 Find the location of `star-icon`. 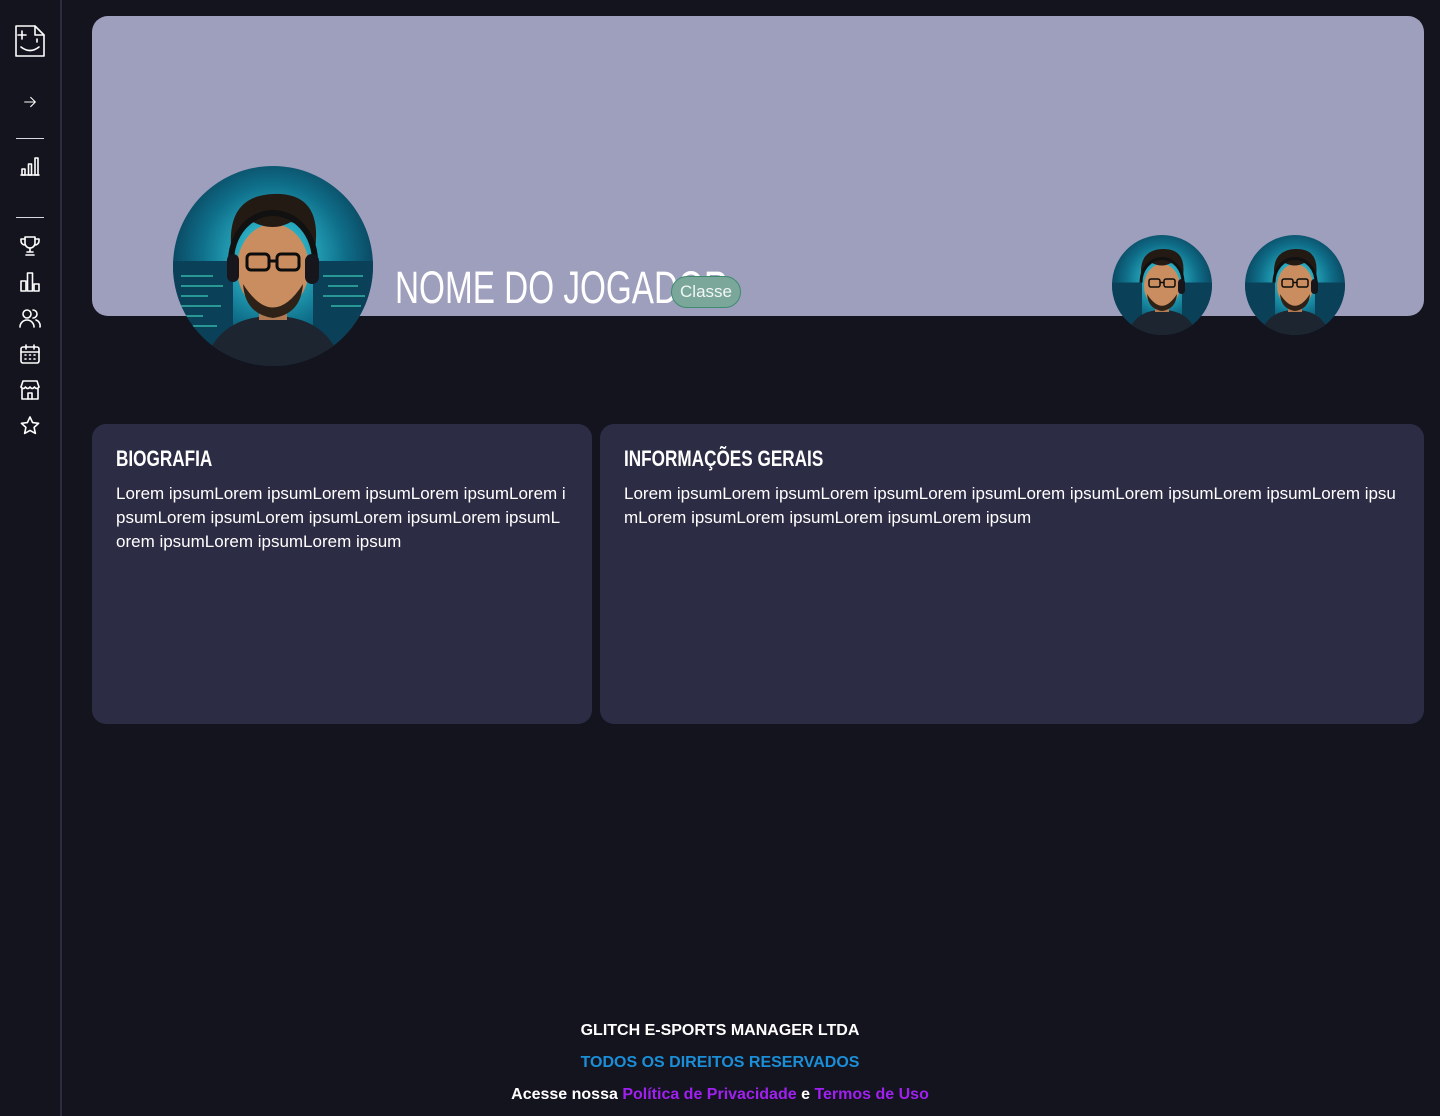

star-icon is located at coordinates (30, 426).